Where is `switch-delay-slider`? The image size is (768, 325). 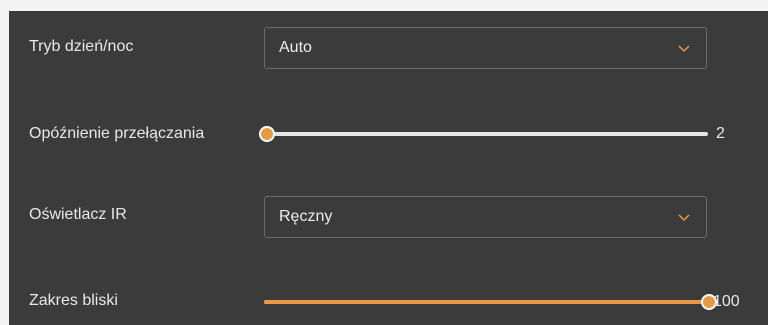 switch-delay-slider is located at coordinates (483, 134).